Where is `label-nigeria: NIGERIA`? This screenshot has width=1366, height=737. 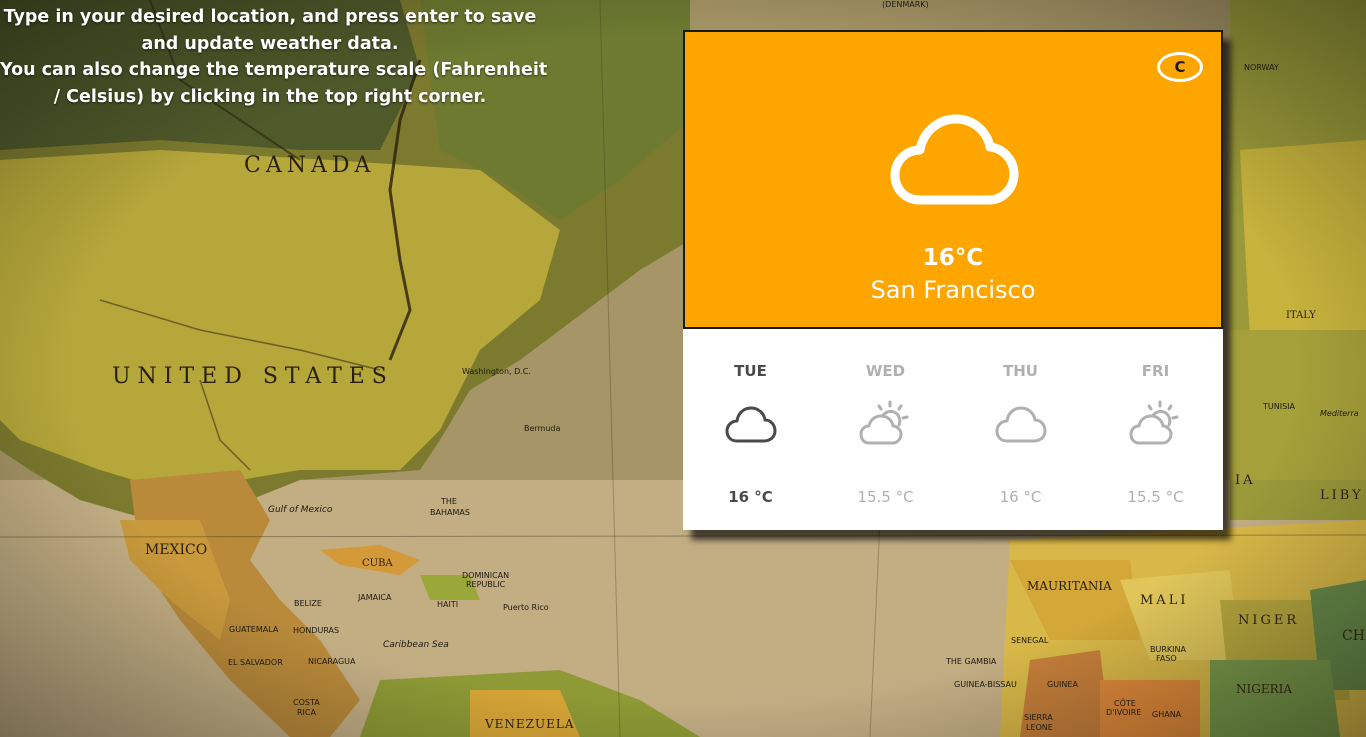 label-nigeria: NIGERIA is located at coordinates (1264, 689).